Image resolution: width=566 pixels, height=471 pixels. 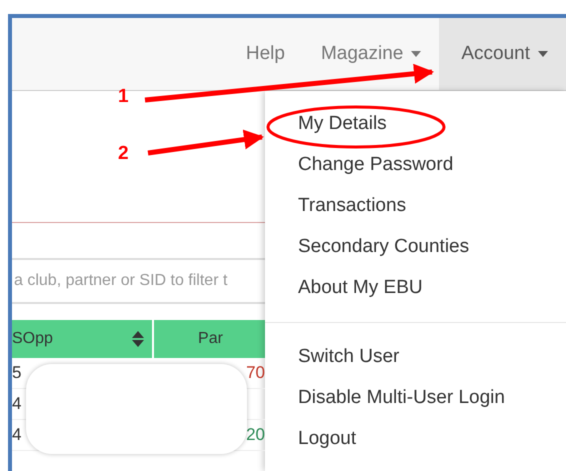 What do you see at coordinates (362, 164) in the screenshot?
I see `menu-item: Change Password` at bounding box center [362, 164].